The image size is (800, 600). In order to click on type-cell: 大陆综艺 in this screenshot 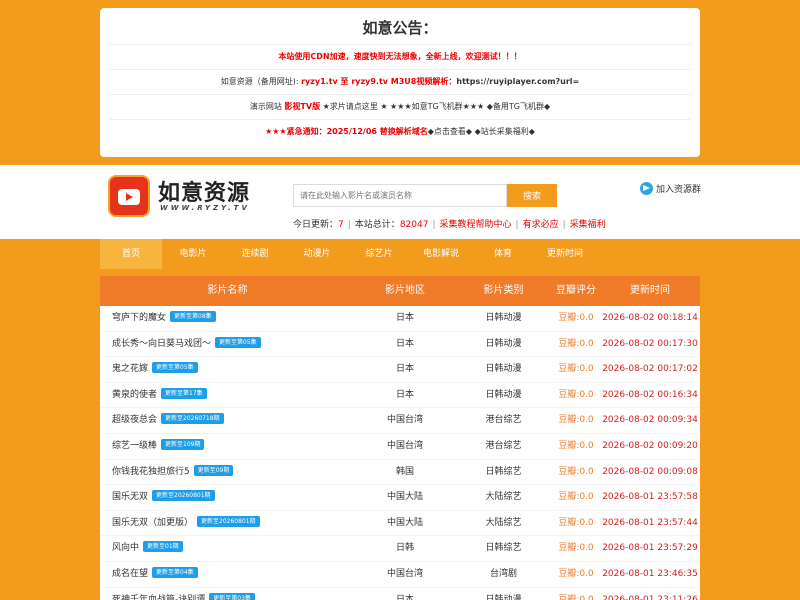, I will do `click(503, 497)`.